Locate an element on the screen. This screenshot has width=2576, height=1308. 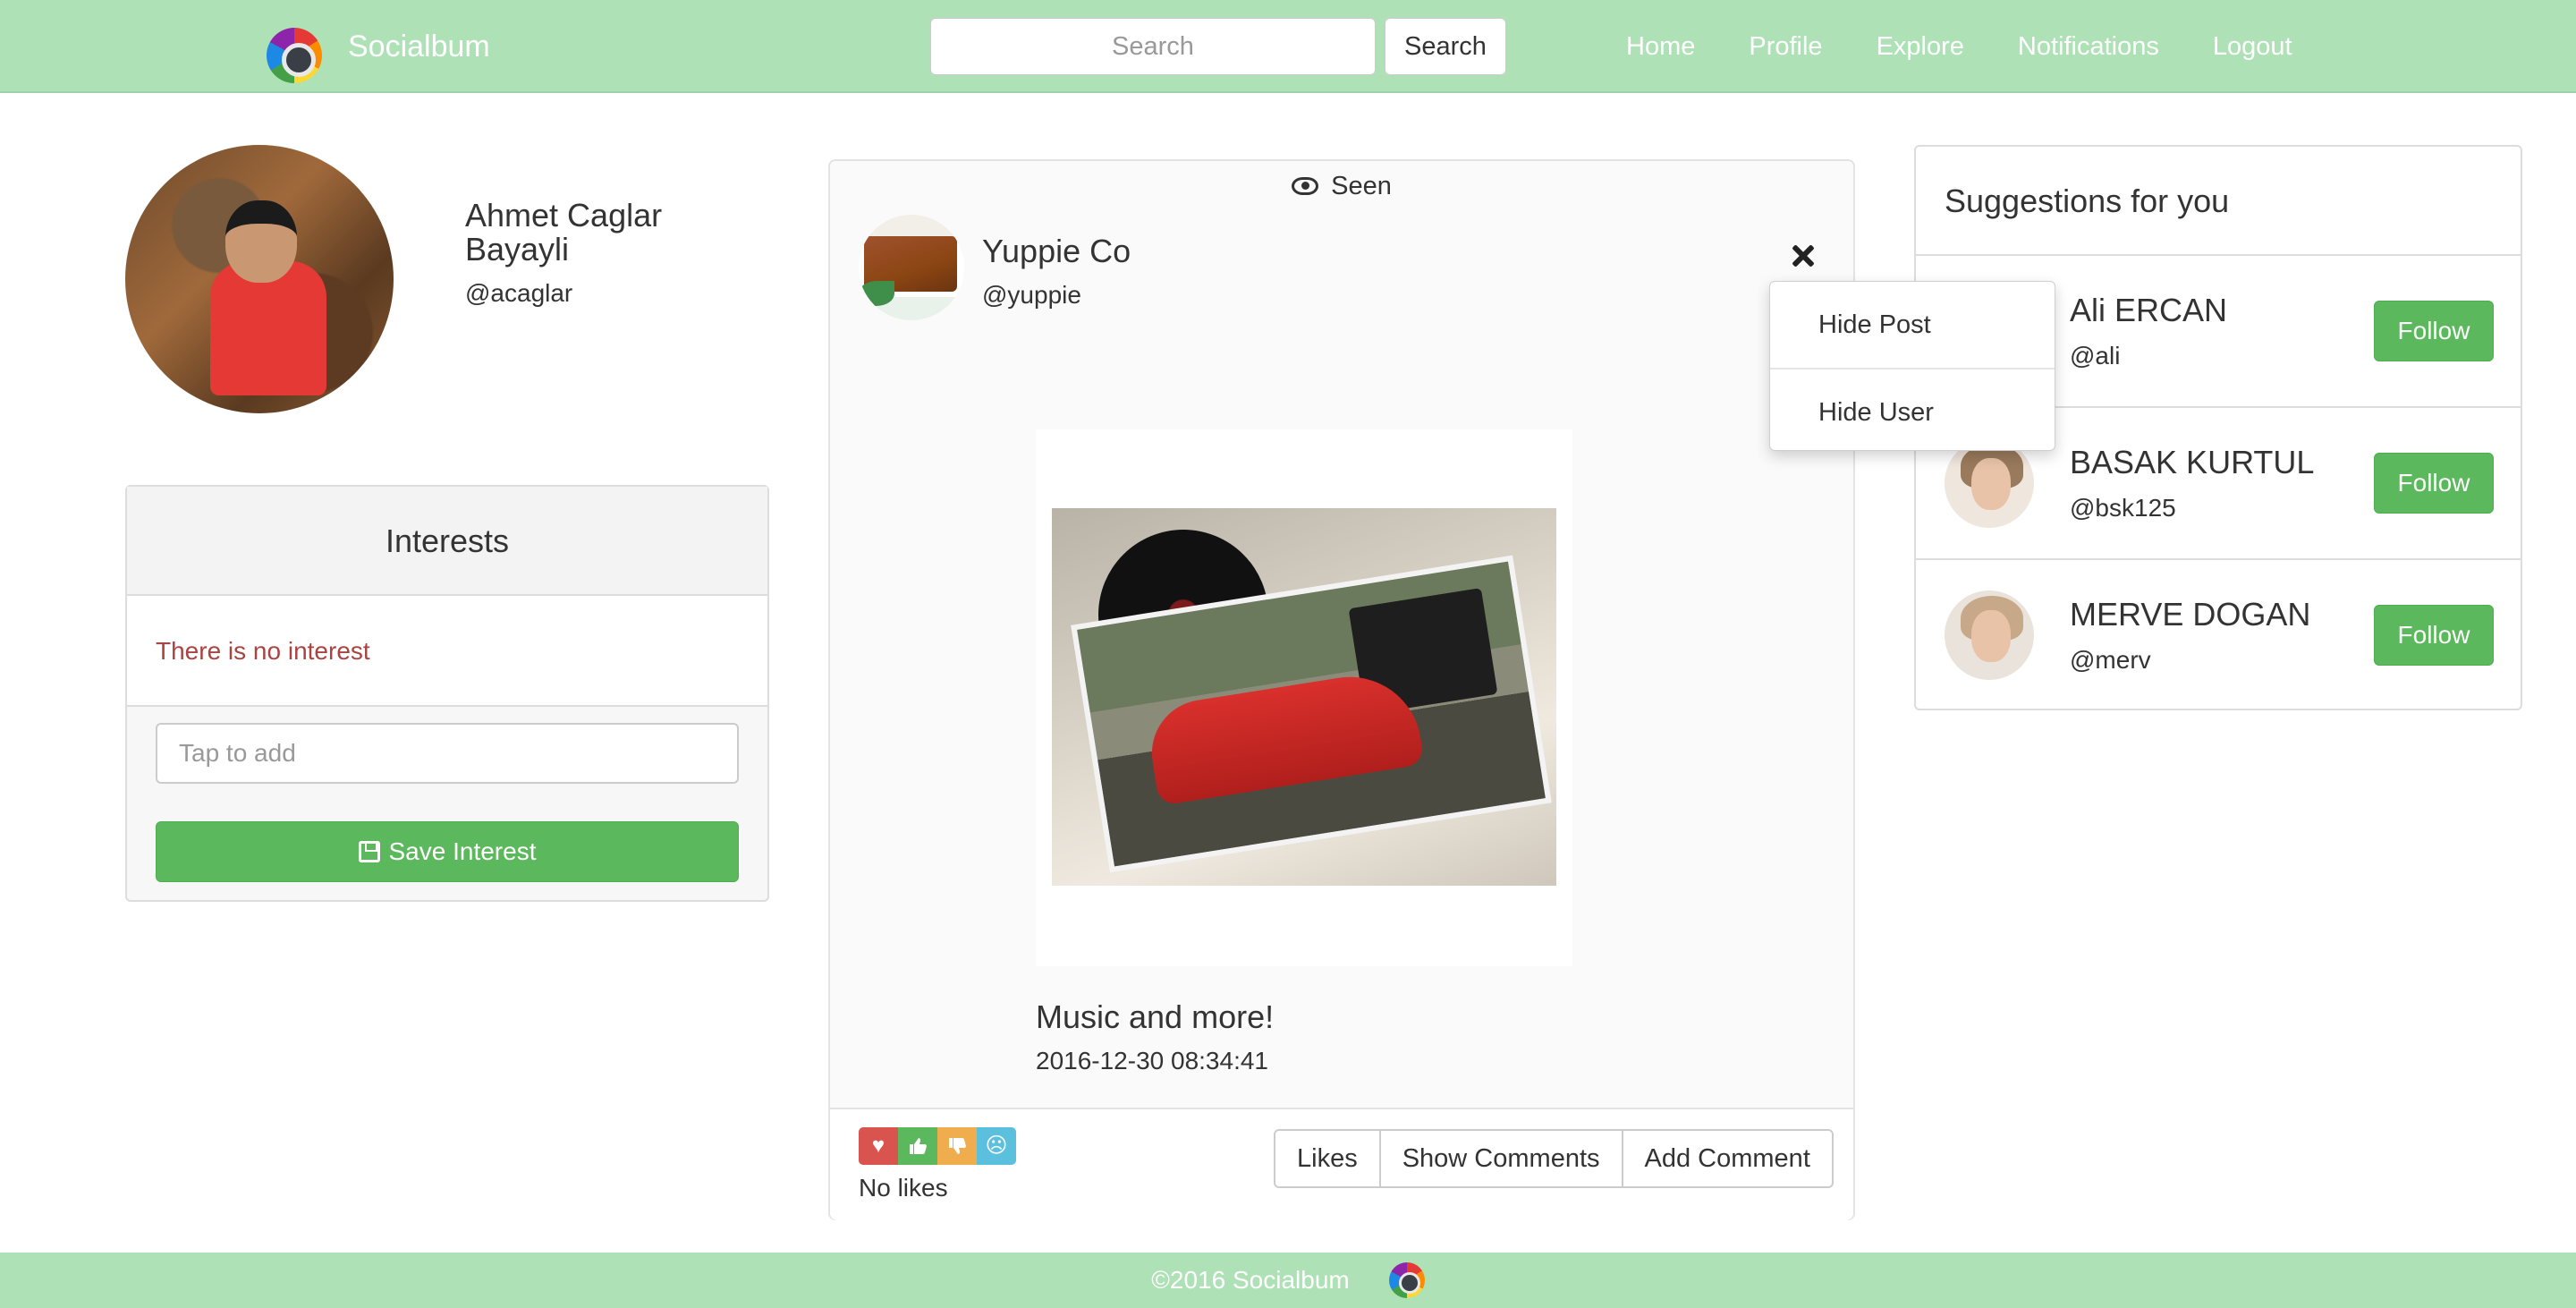
suggestion-avatar is located at coordinates (1989, 635).